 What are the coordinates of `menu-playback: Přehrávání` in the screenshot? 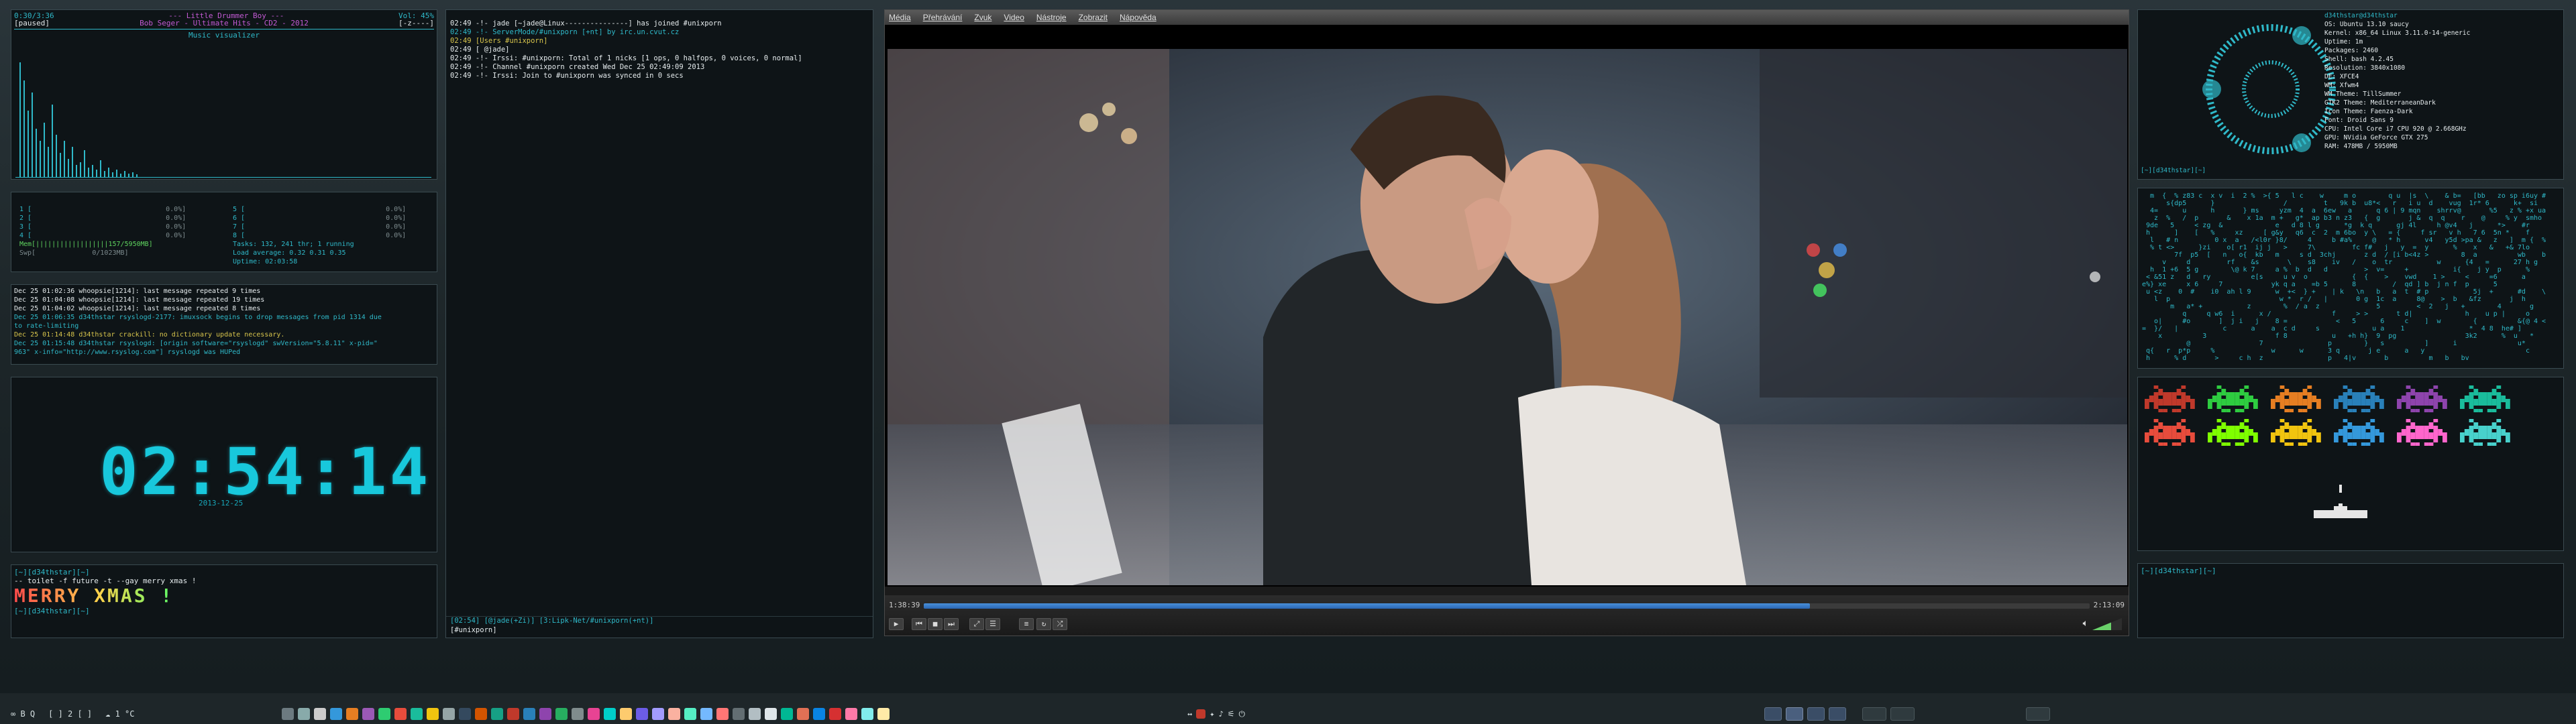 It's located at (943, 17).